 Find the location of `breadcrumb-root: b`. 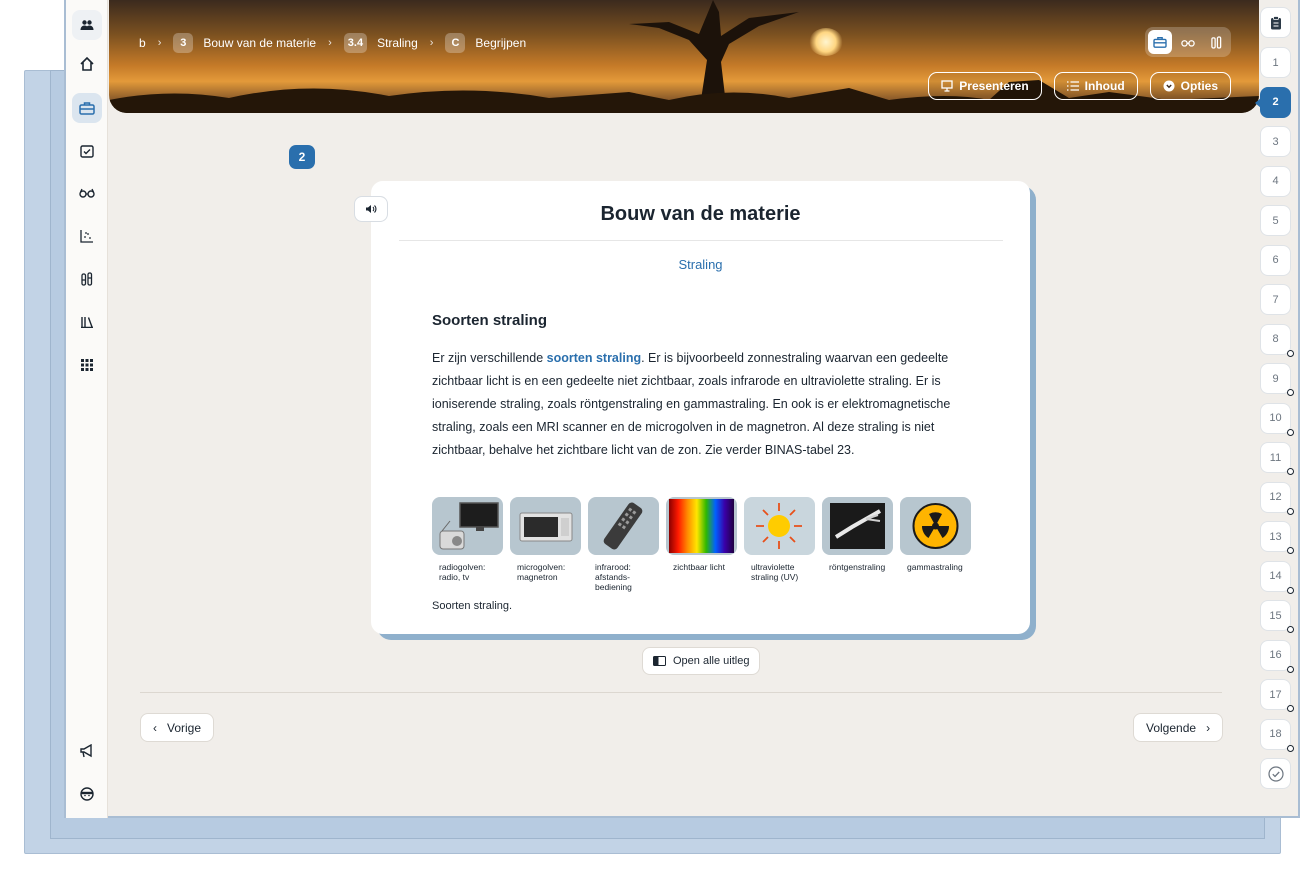

breadcrumb-root: b is located at coordinates (142, 43).